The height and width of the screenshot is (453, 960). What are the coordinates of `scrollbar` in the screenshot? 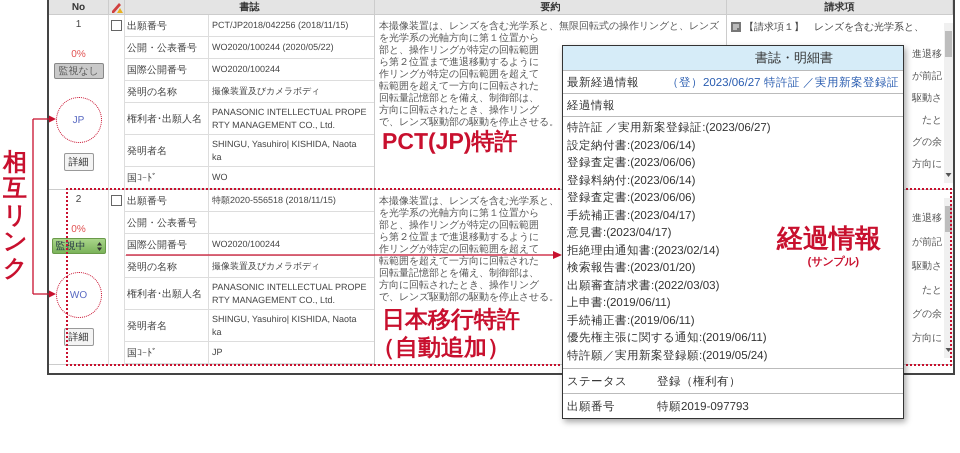 It's located at (948, 103).